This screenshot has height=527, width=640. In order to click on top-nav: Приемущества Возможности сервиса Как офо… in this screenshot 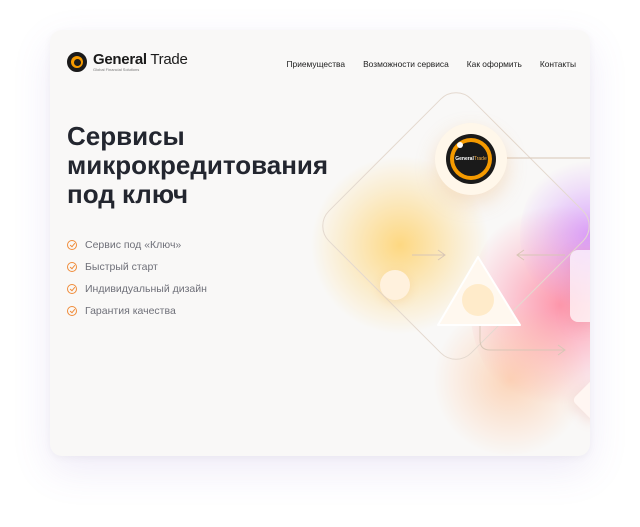, I will do `click(431, 64)`.